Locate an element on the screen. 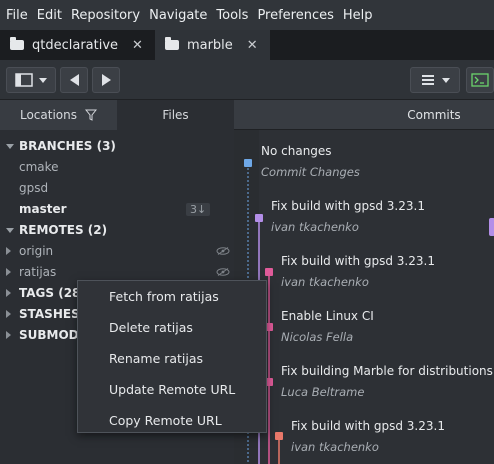 The image size is (494, 464). toggle-sidebar-button is located at coordinates (31, 80).